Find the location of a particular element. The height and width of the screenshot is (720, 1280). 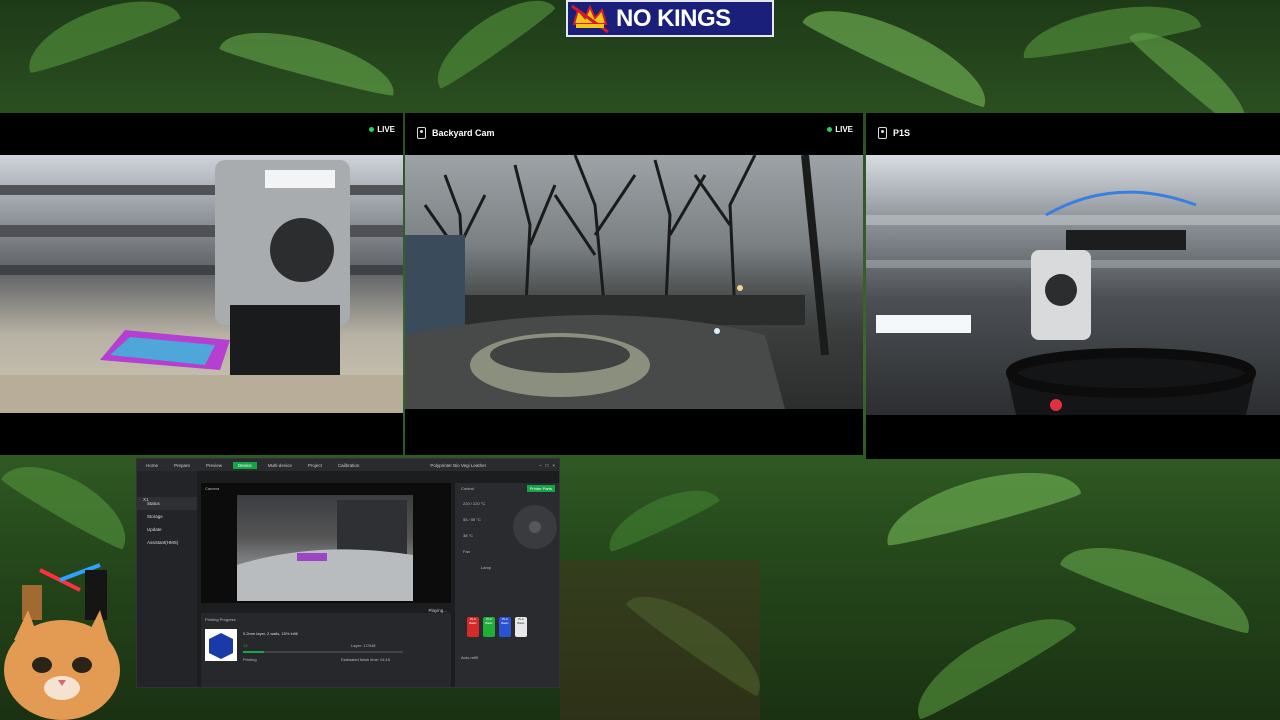

ams-spool-4: PLA Basic is located at coordinates (521, 627).